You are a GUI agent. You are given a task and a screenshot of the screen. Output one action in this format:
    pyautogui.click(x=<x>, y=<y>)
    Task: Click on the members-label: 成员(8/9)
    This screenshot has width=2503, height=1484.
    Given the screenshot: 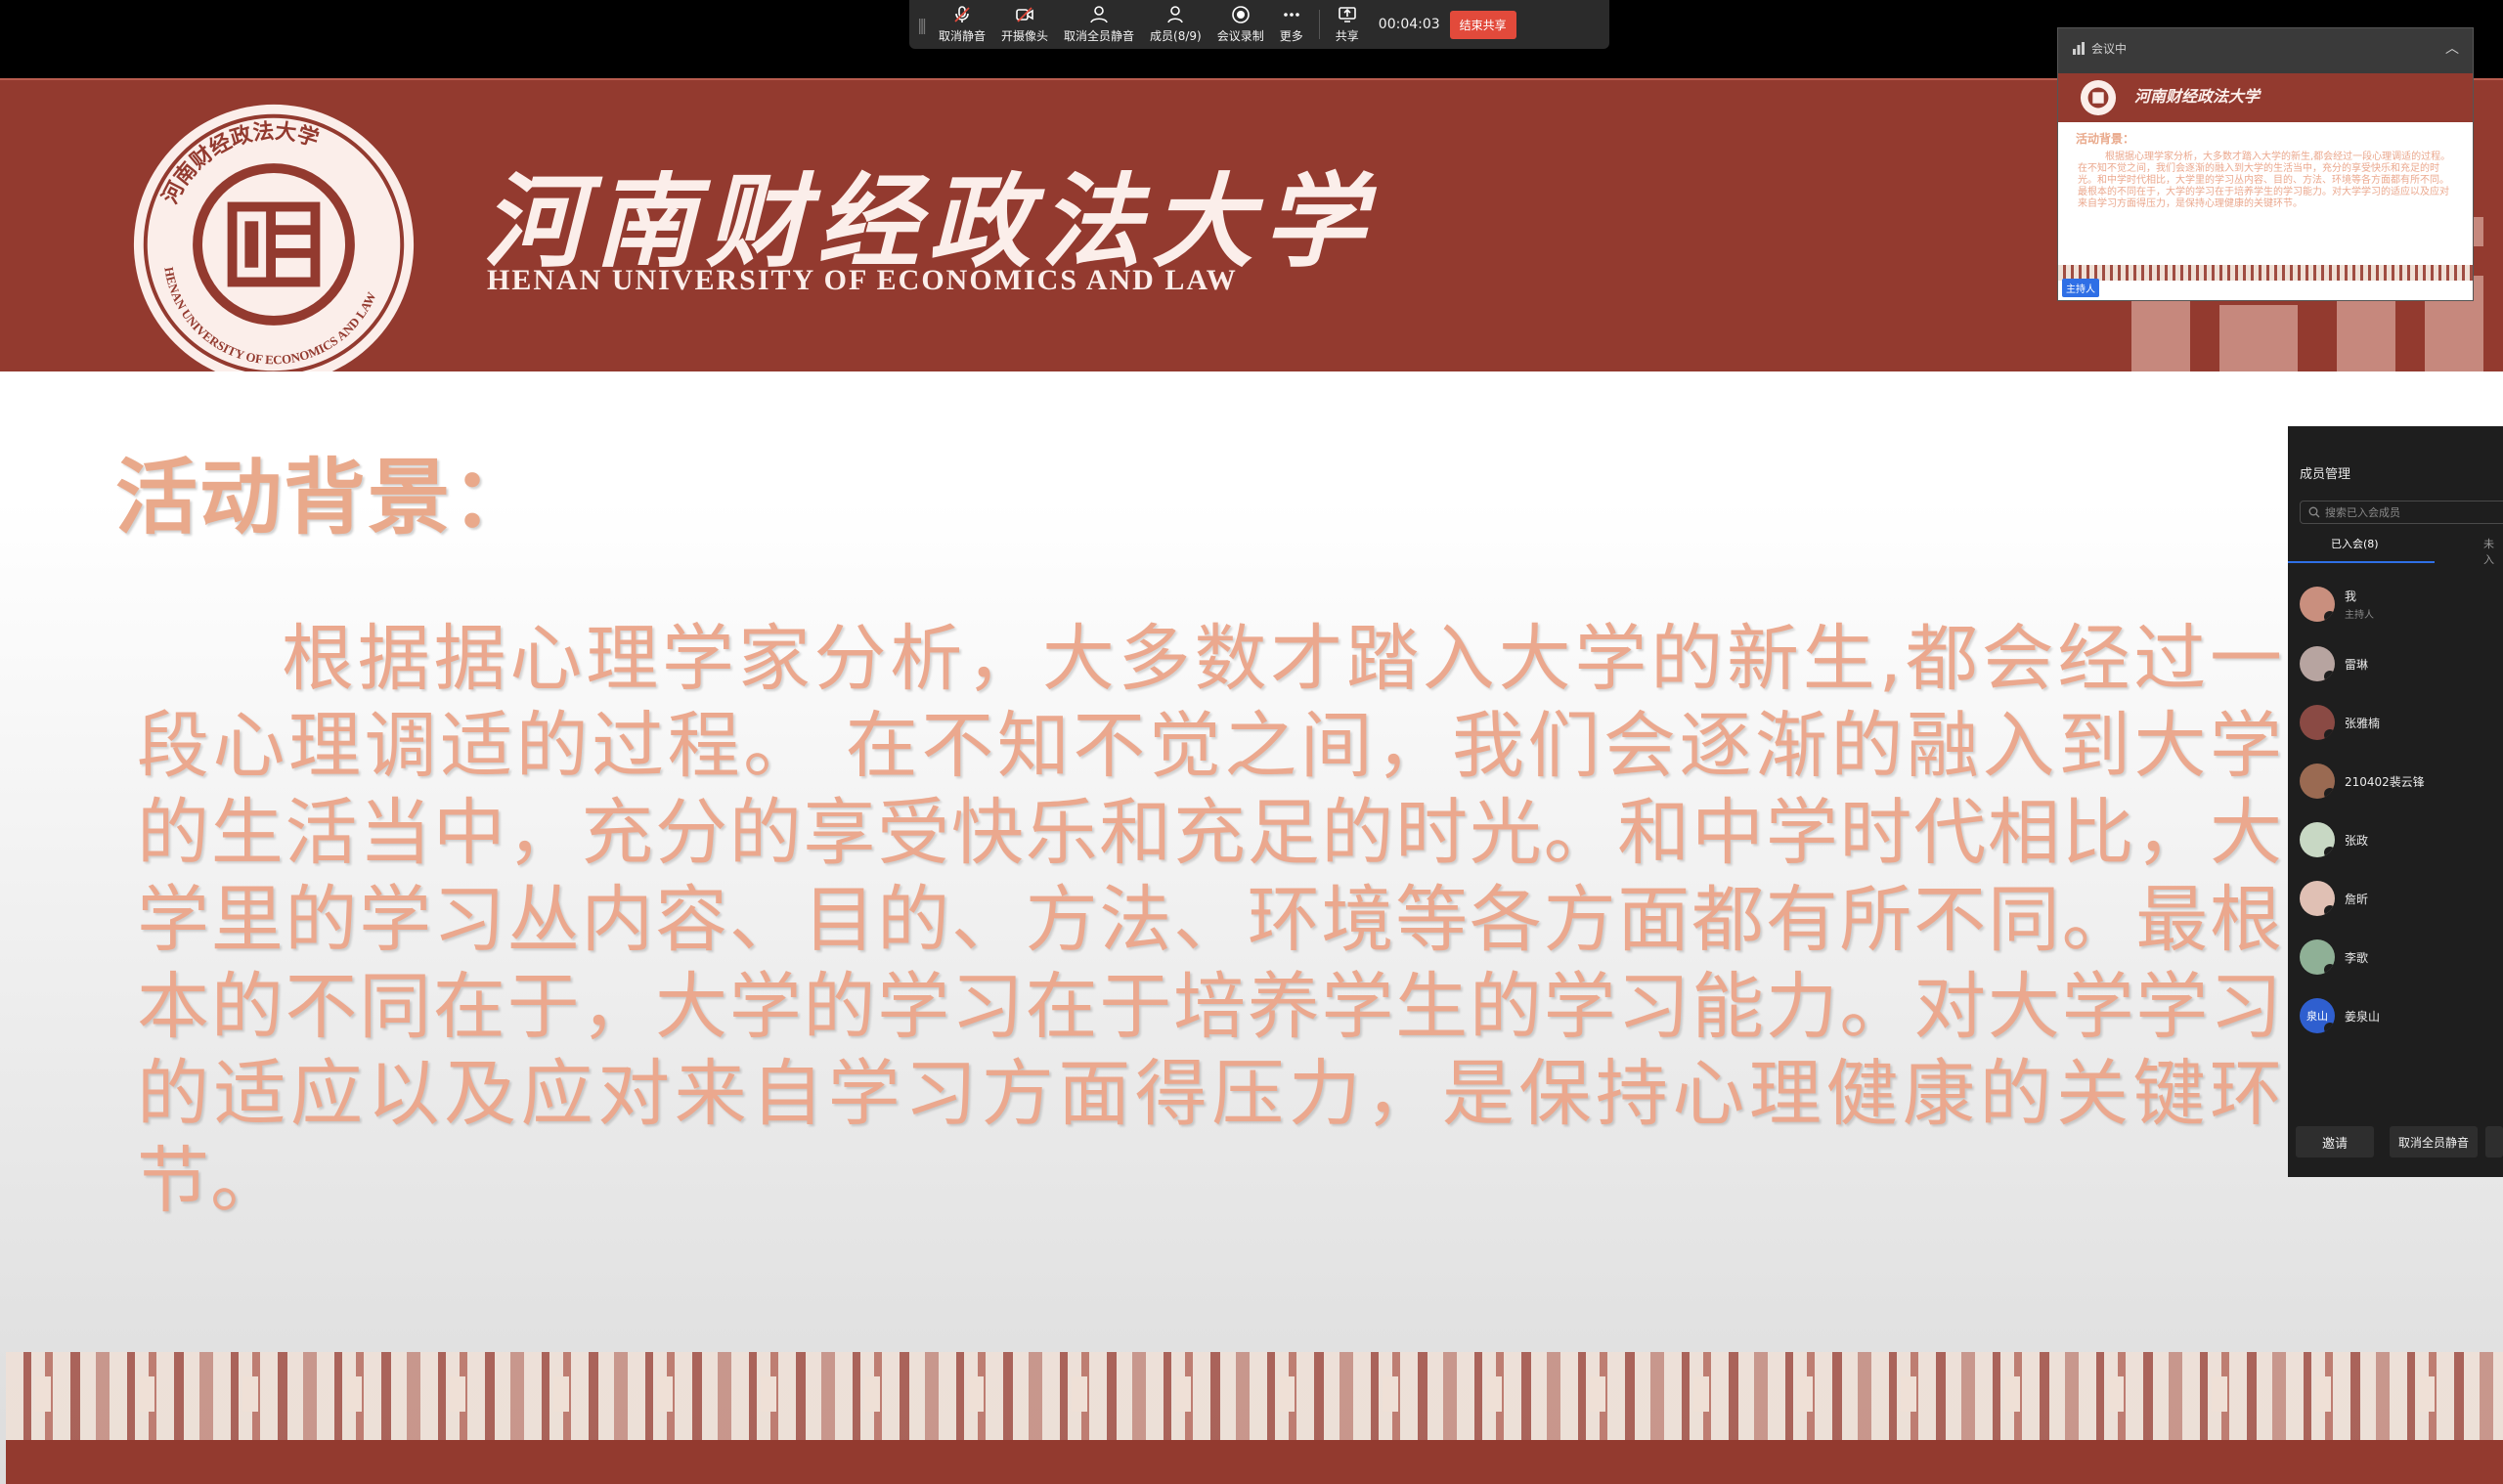 What is the action you would take?
    pyautogui.click(x=1176, y=36)
    